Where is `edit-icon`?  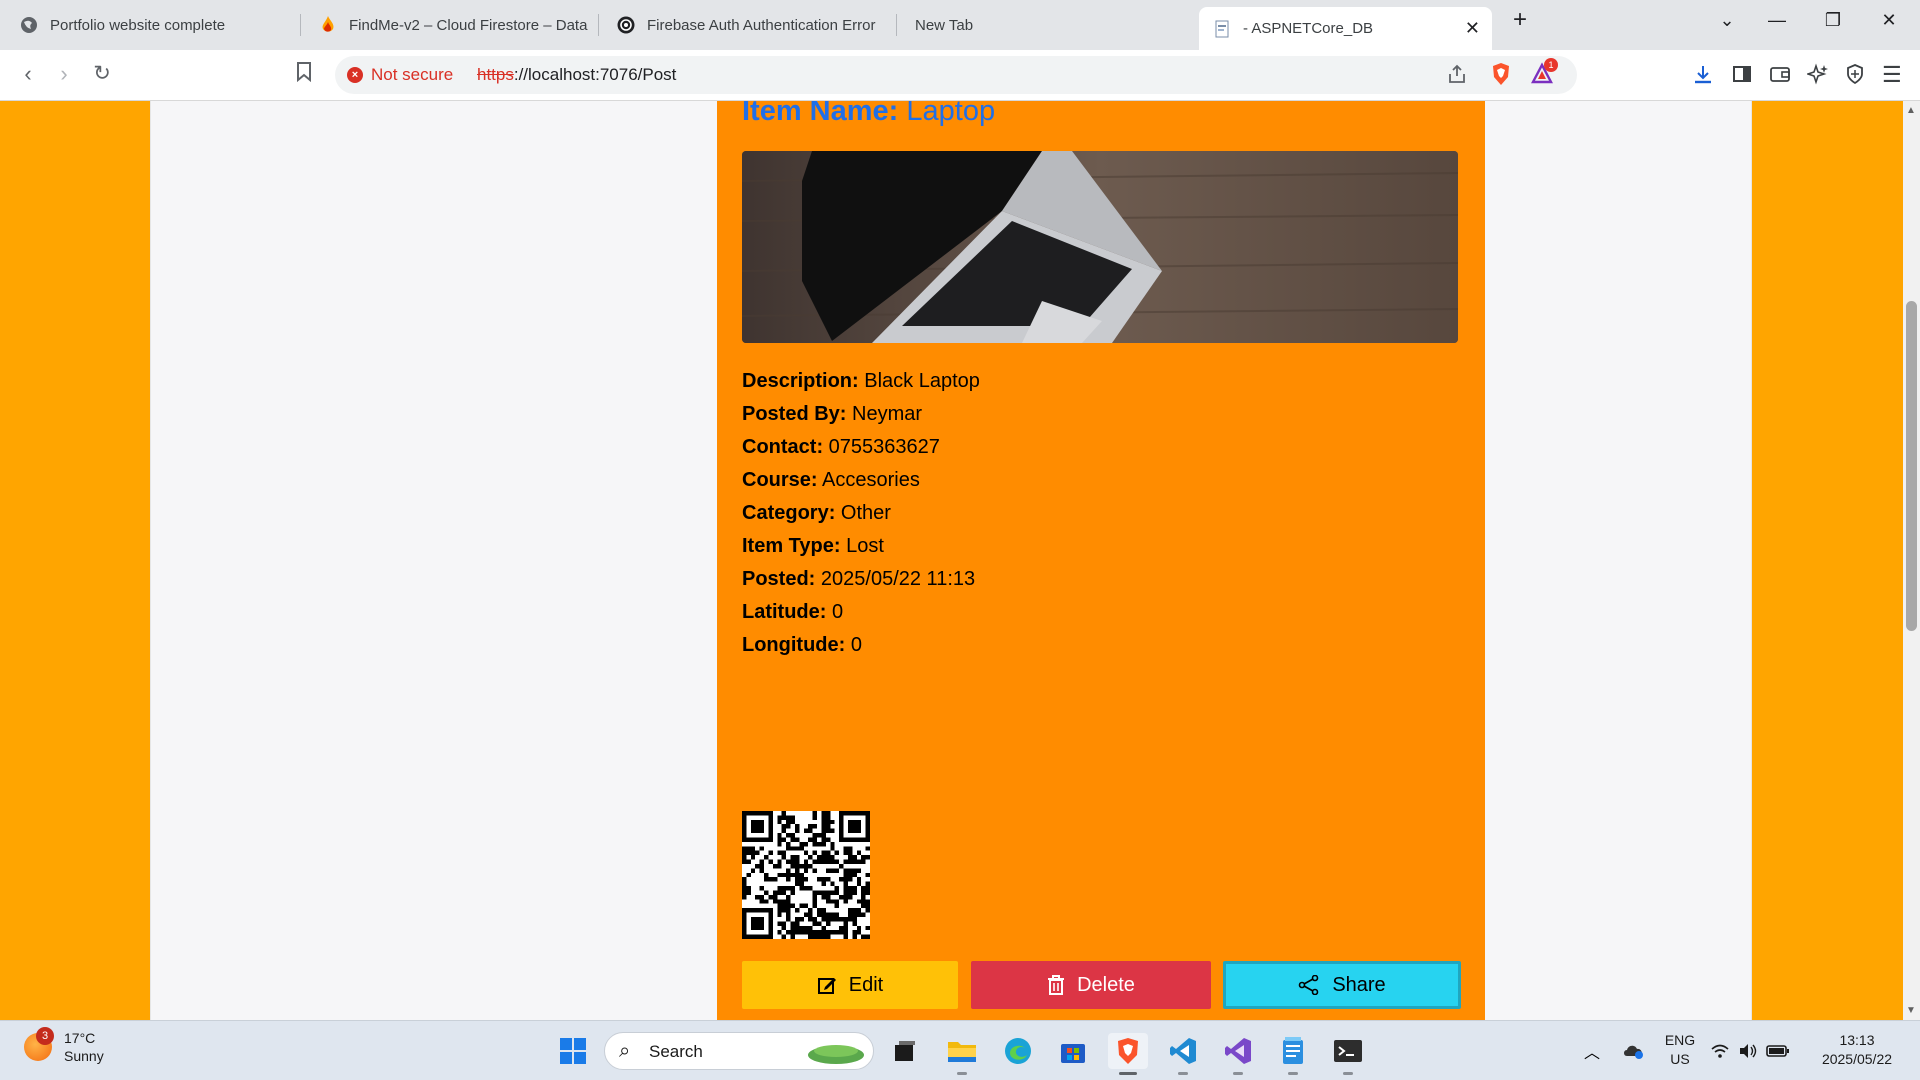
edit-icon is located at coordinates (827, 985).